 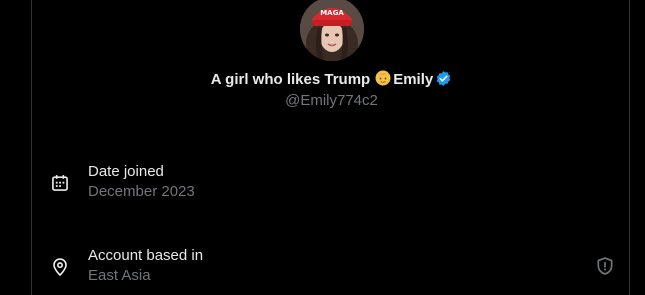 What do you see at coordinates (60, 183) in the screenshot?
I see `calendar-icon` at bounding box center [60, 183].